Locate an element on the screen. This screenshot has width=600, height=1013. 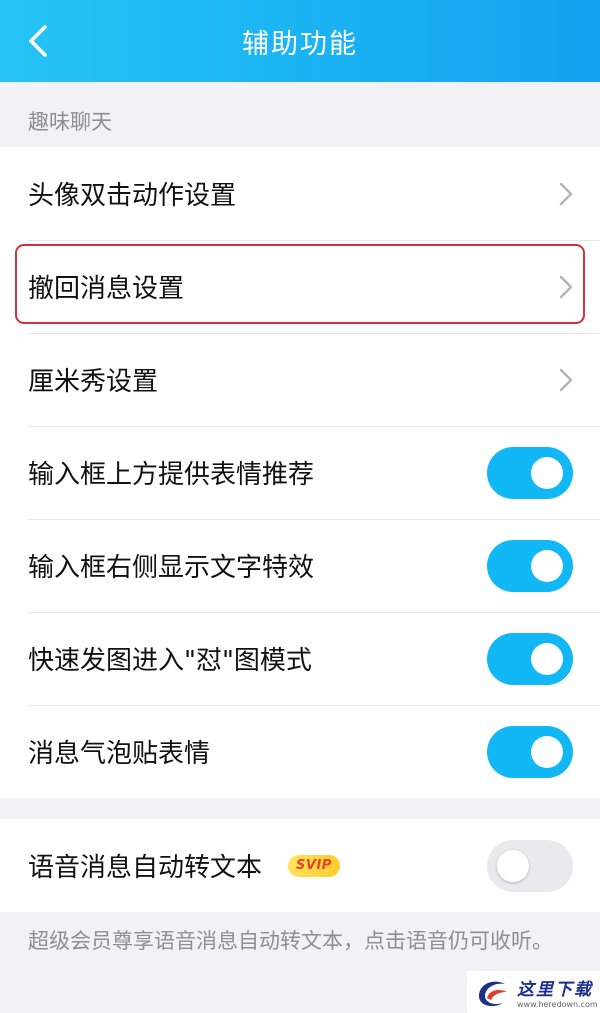
page-title: 辅助功能 is located at coordinates (300, 44).